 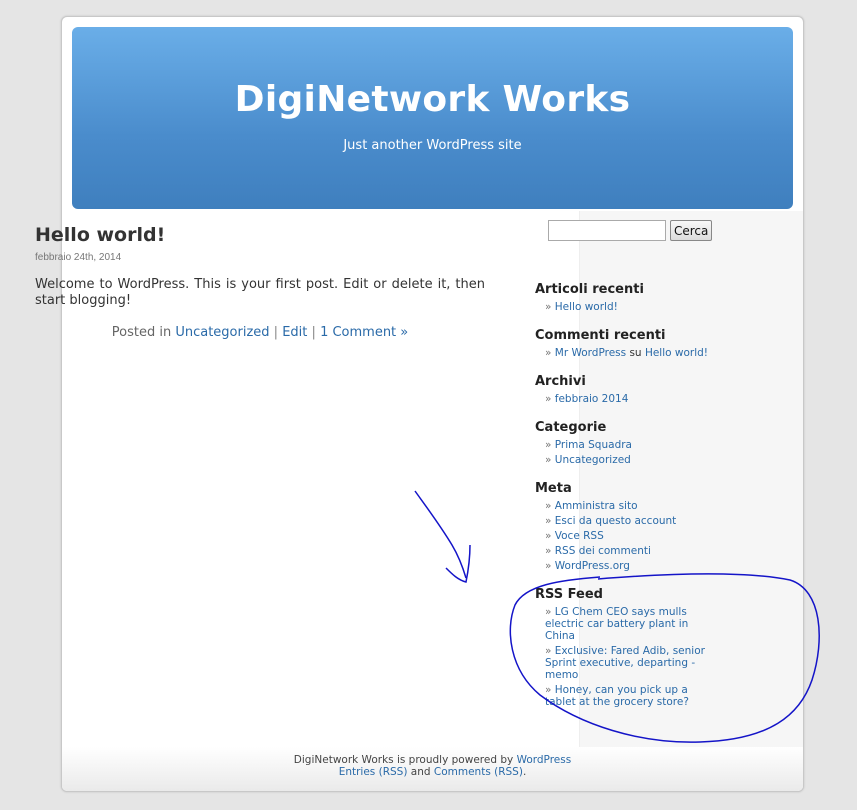 What do you see at coordinates (635, 536) in the screenshot?
I see `list-item: Voce RSS` at bounding box center [635, 536].